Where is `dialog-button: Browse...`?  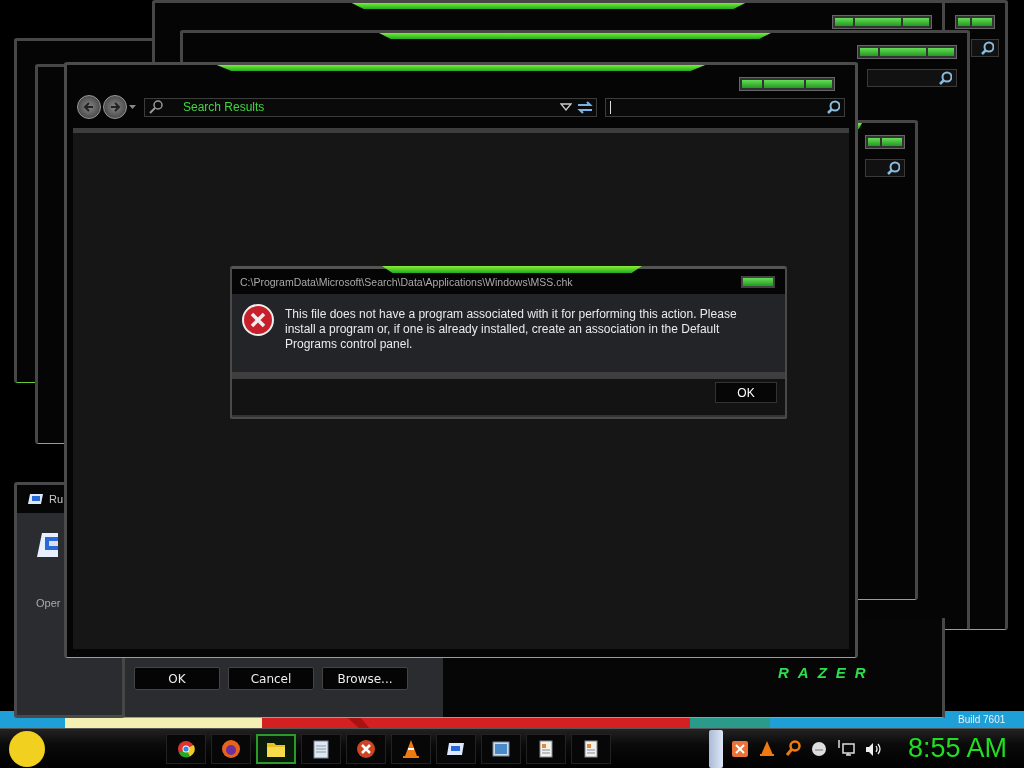
dialog-button: Browse... is located at coordinates (365, 678).